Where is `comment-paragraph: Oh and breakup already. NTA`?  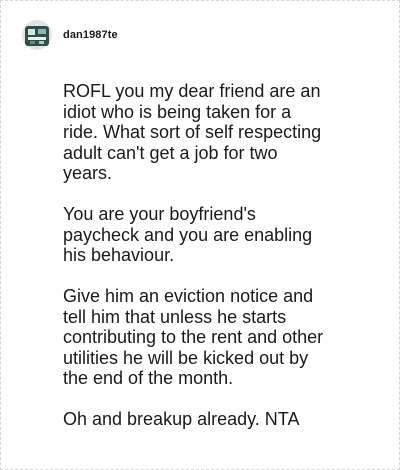
comment-paragraph: Oh and breakup already. NTA is located at coordinates (181, 419).